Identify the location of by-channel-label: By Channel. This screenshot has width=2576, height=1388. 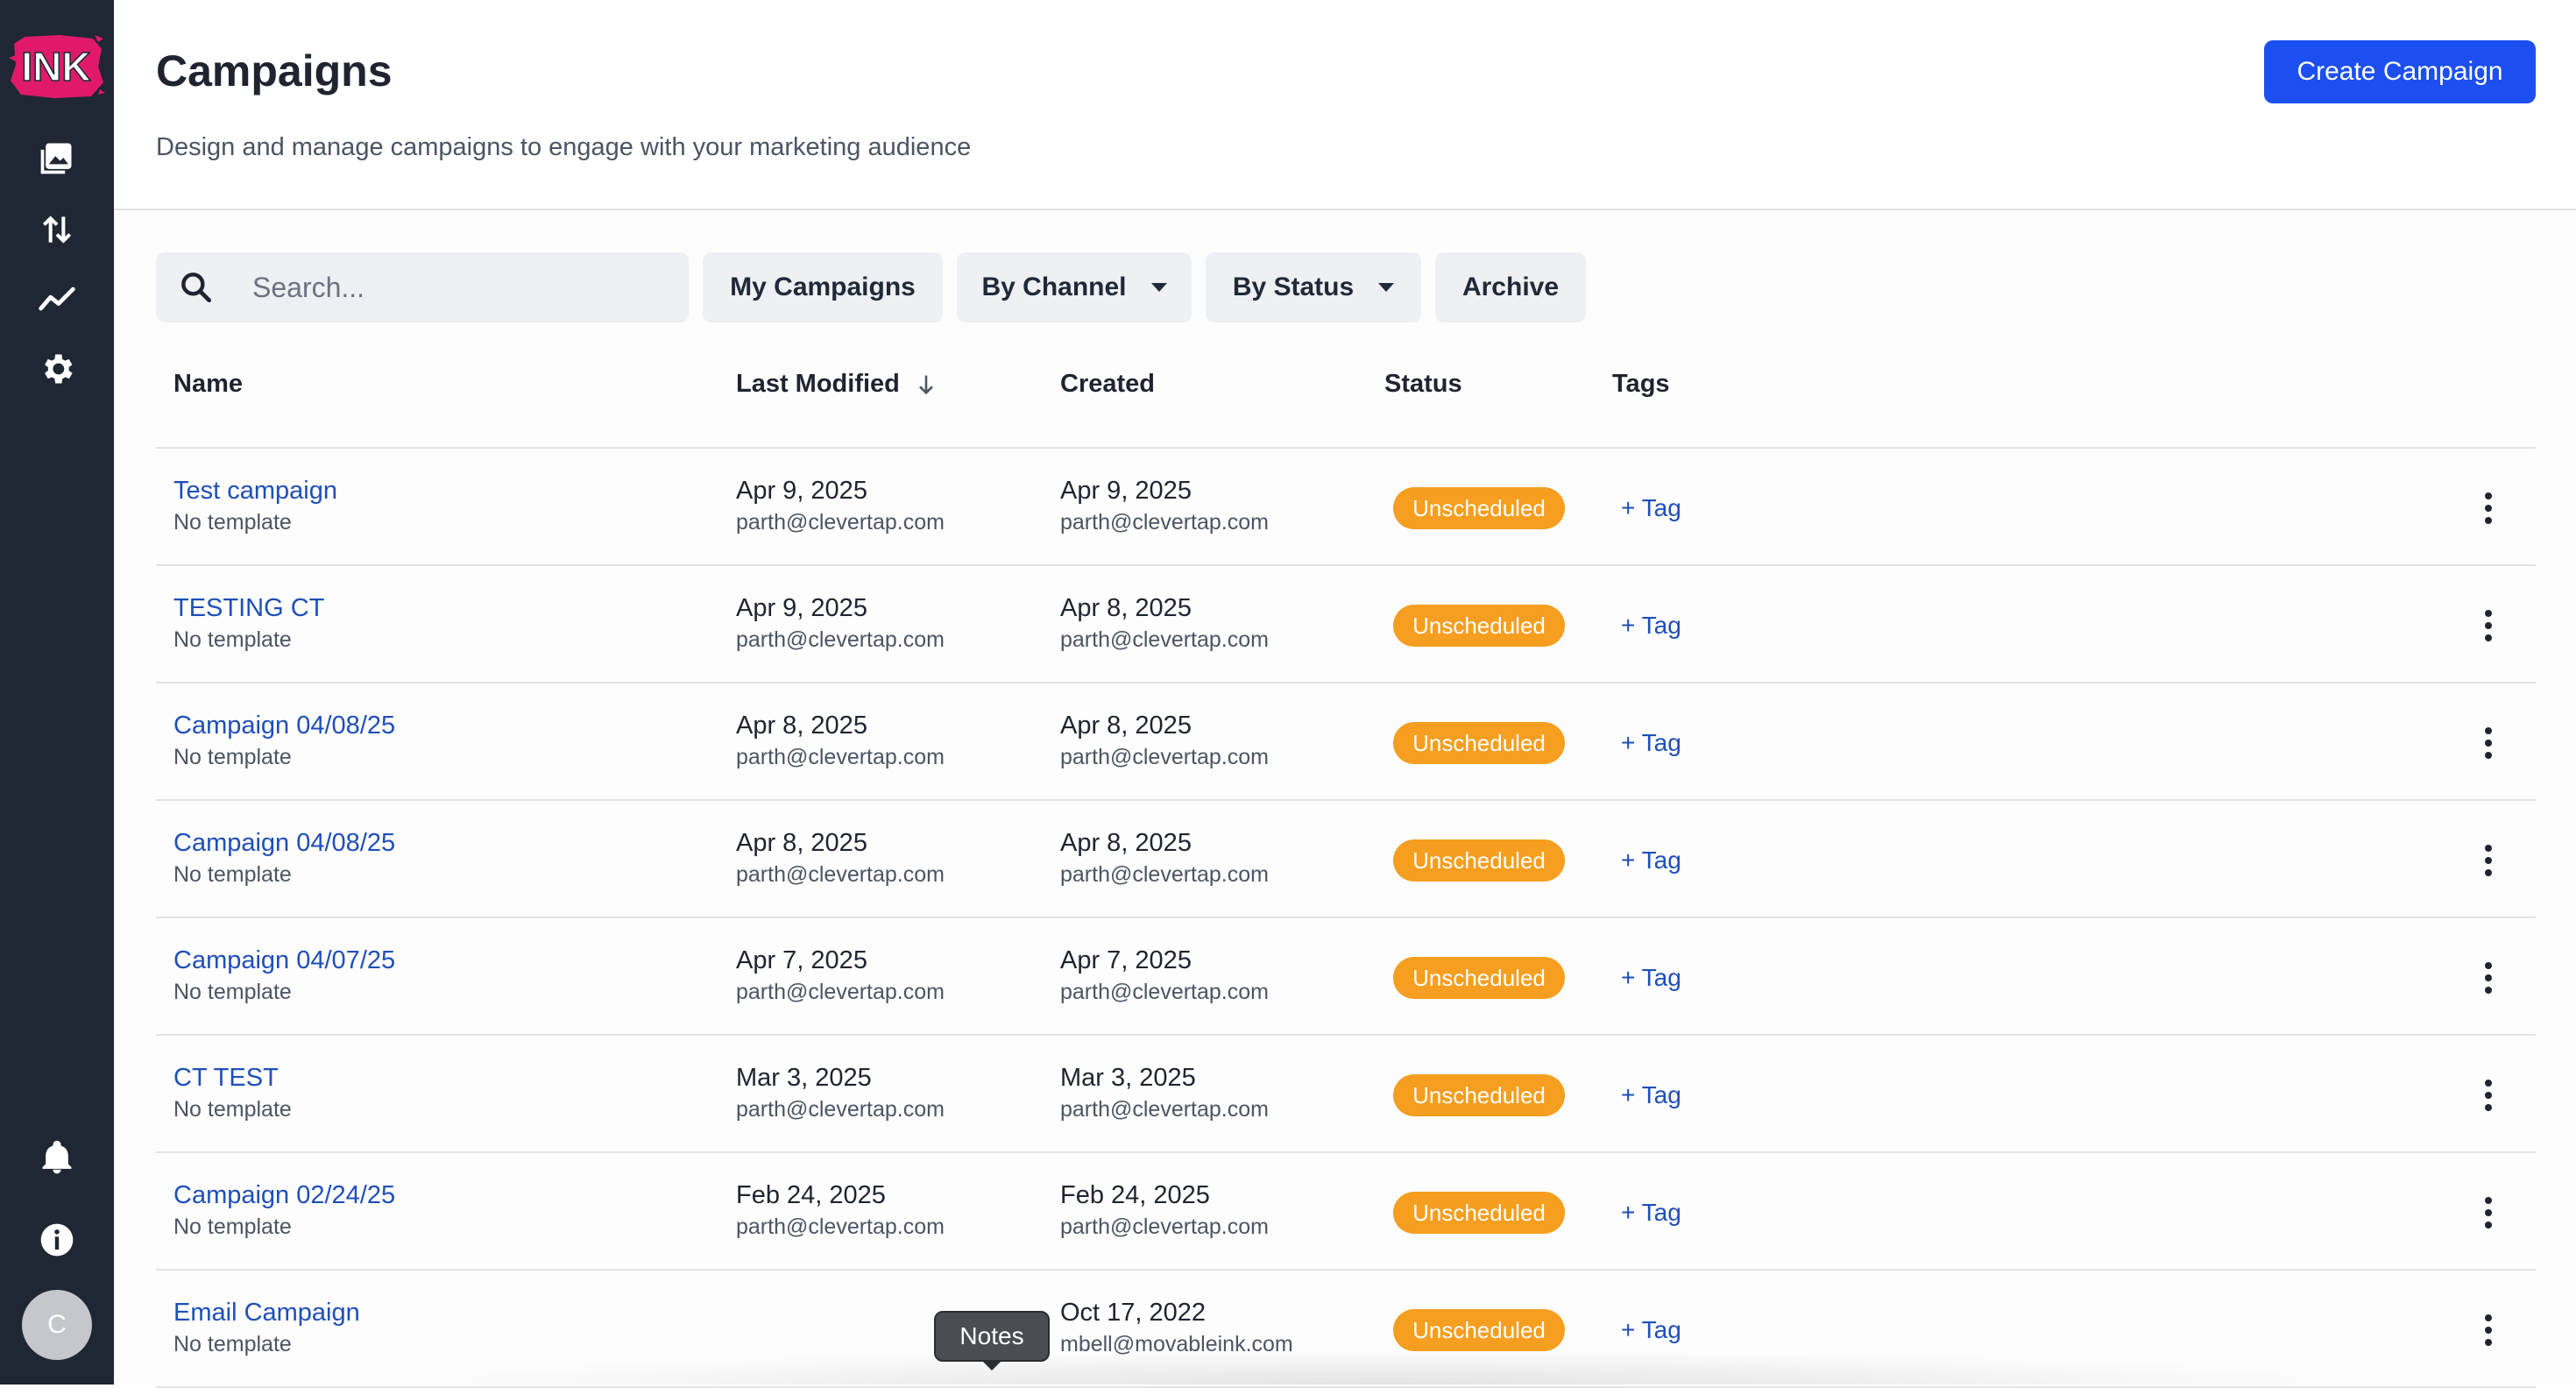
(1054, 287).